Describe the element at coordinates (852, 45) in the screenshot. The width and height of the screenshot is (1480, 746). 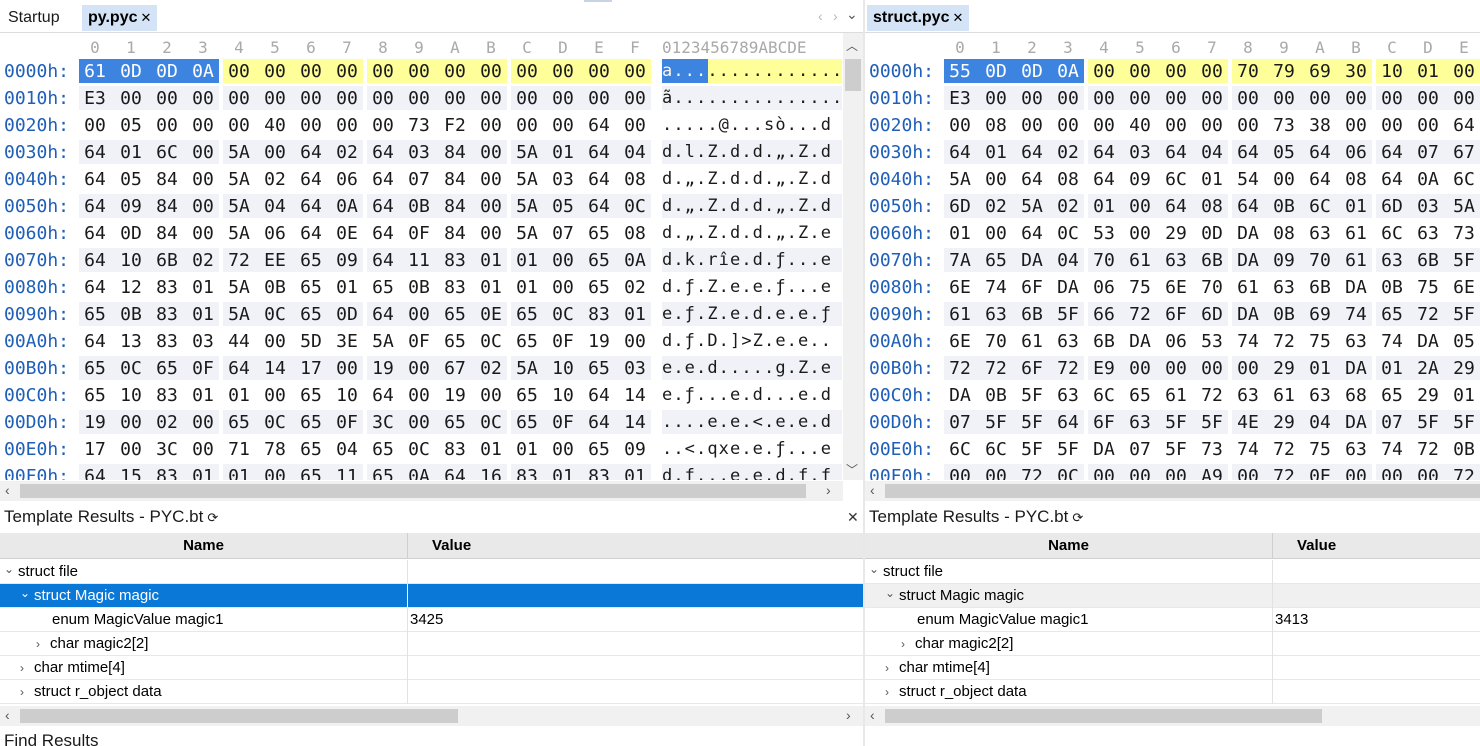
I see `scroll-up-icon: ︿` at that location.